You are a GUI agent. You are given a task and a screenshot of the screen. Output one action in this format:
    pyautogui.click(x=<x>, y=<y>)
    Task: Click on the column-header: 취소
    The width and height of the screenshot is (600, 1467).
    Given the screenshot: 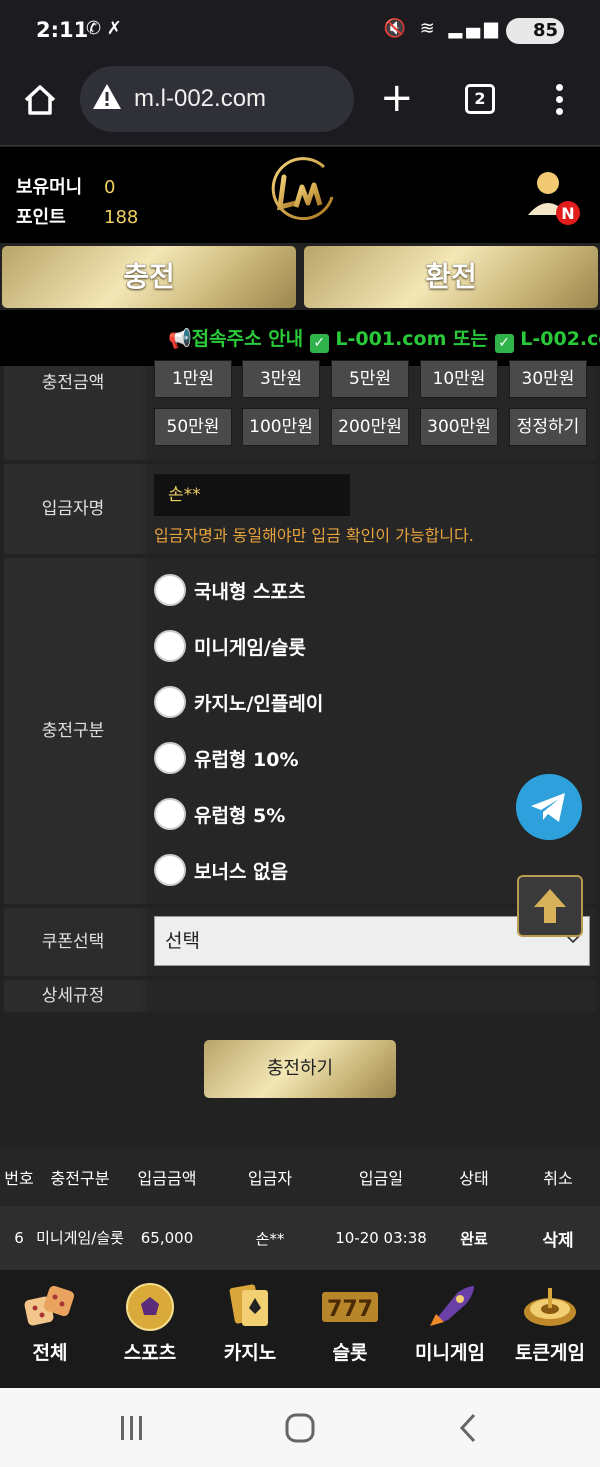 What is the action you would take?
    pyautogui.click(x=558, y=1178)
    